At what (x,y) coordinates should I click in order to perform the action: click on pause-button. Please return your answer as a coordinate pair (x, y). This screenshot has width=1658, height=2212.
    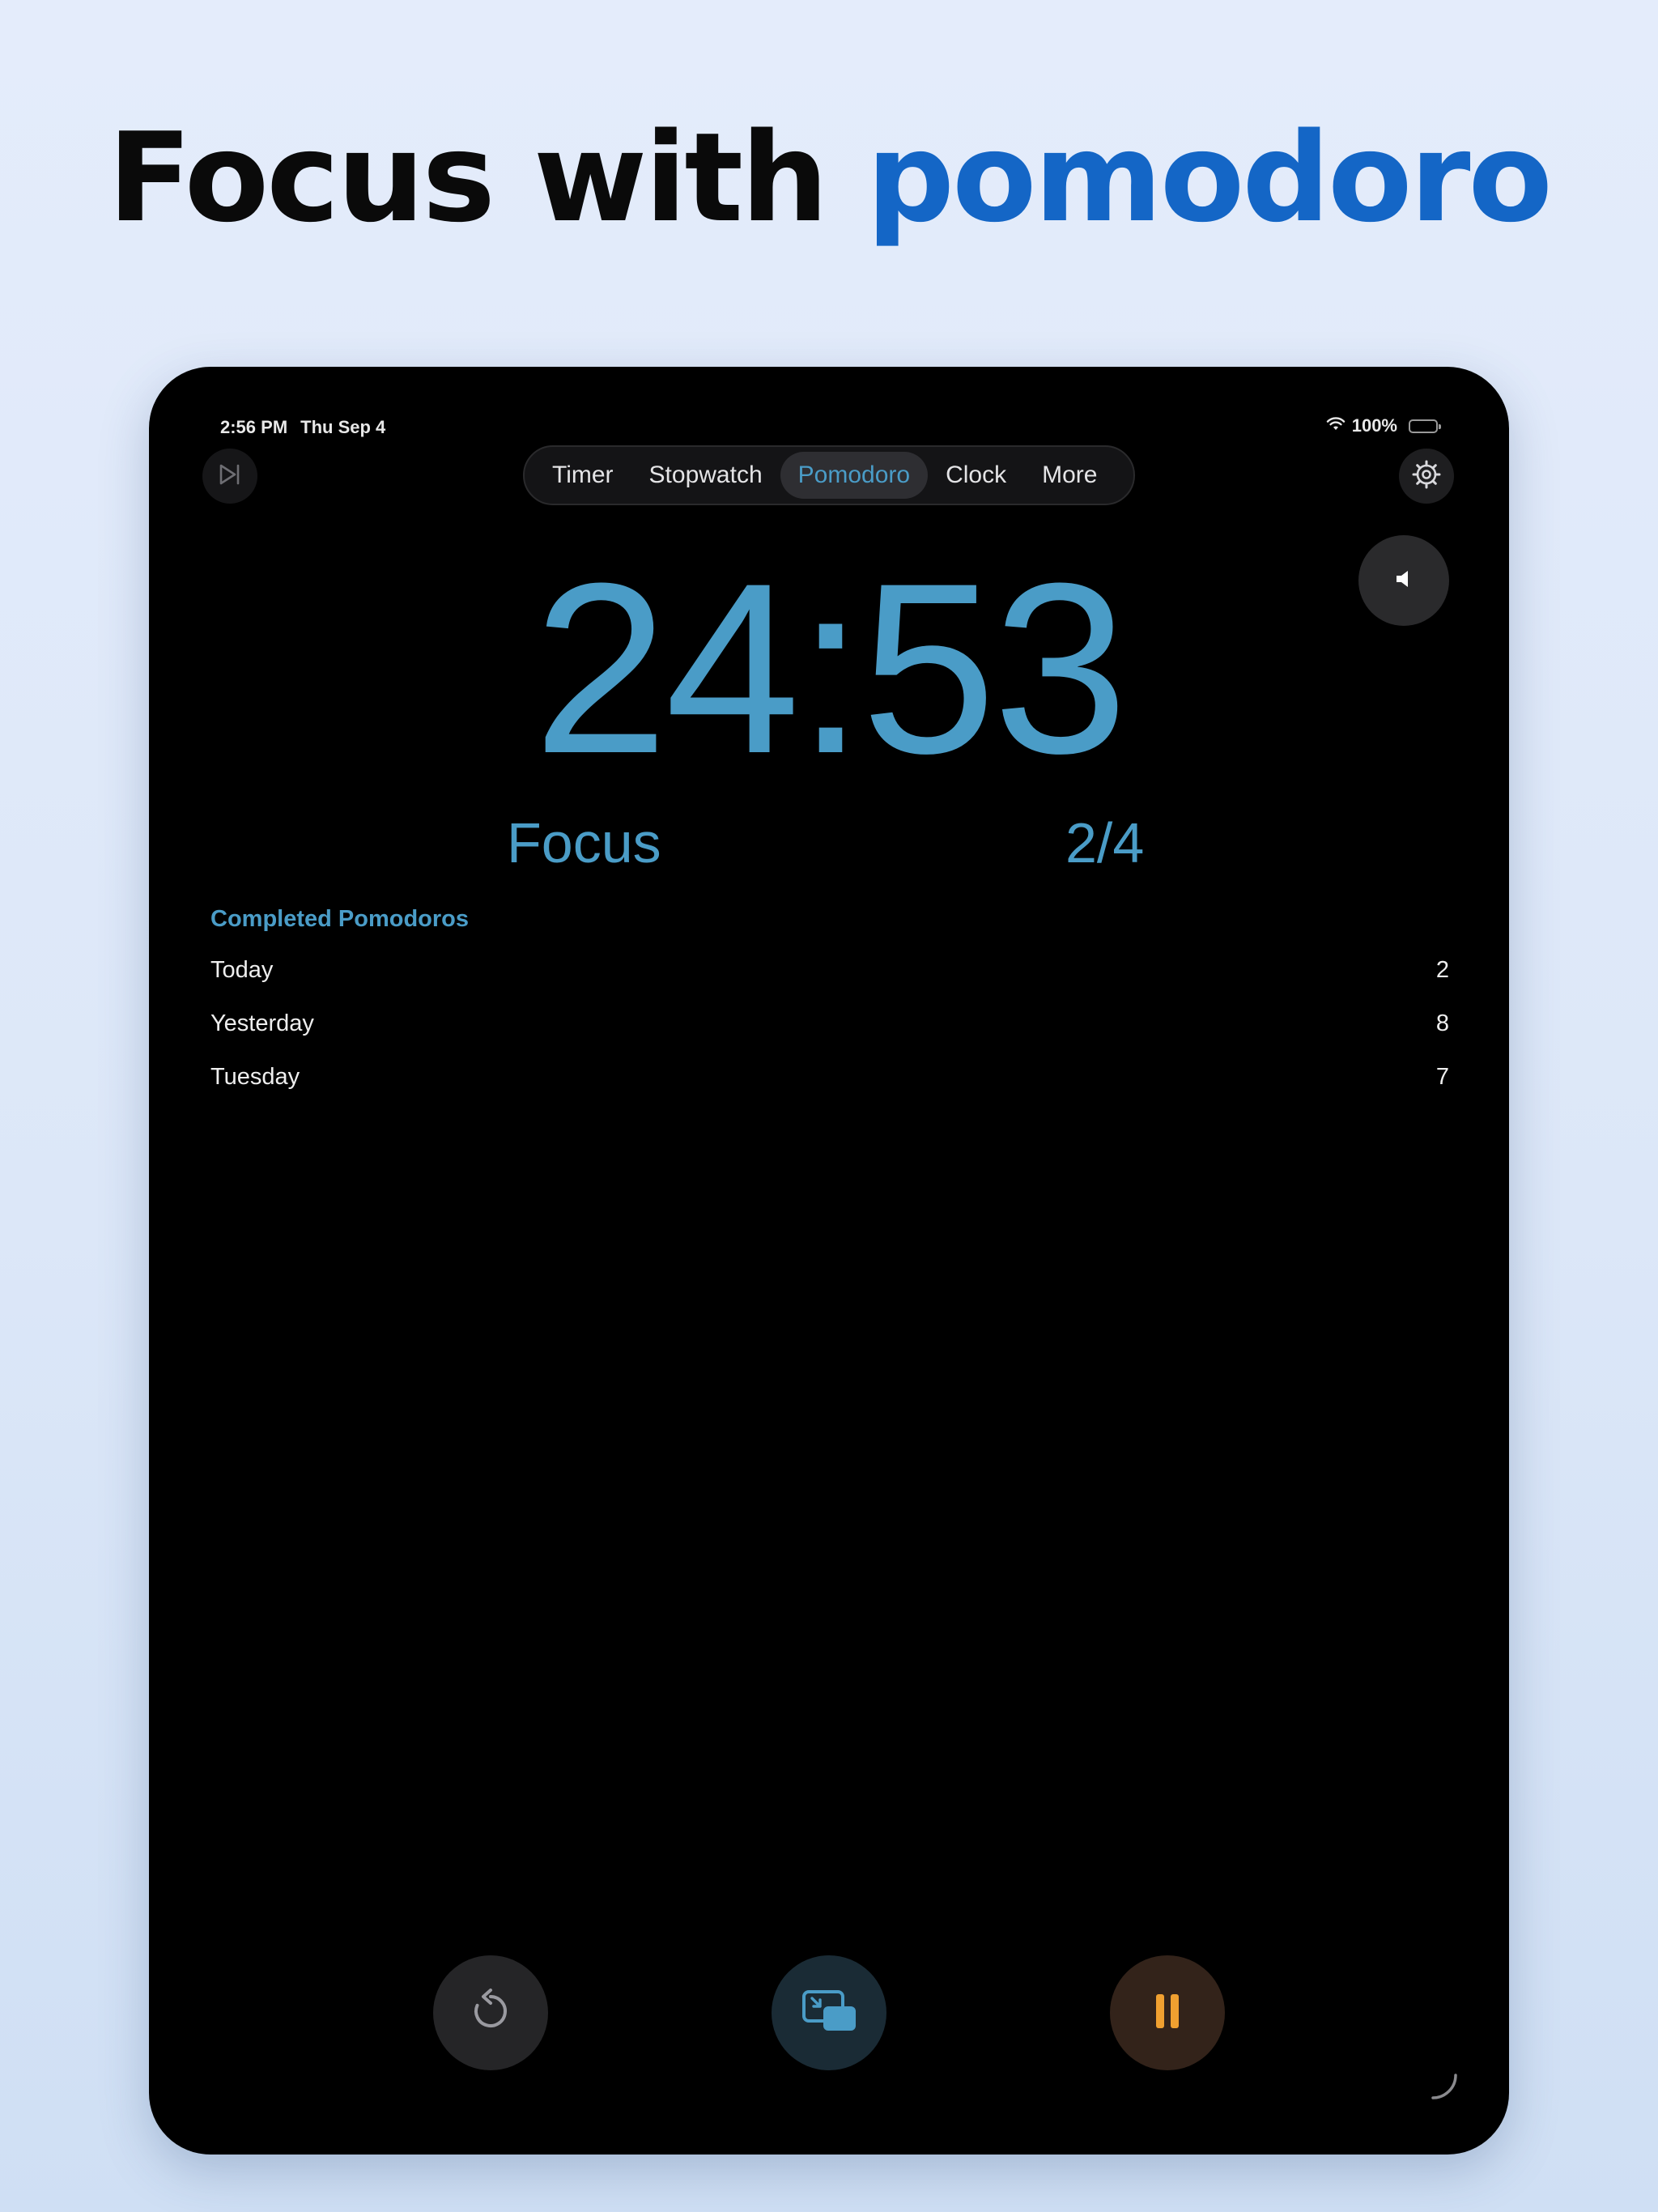
    Looking at the image, I should click on (1167, 2013).